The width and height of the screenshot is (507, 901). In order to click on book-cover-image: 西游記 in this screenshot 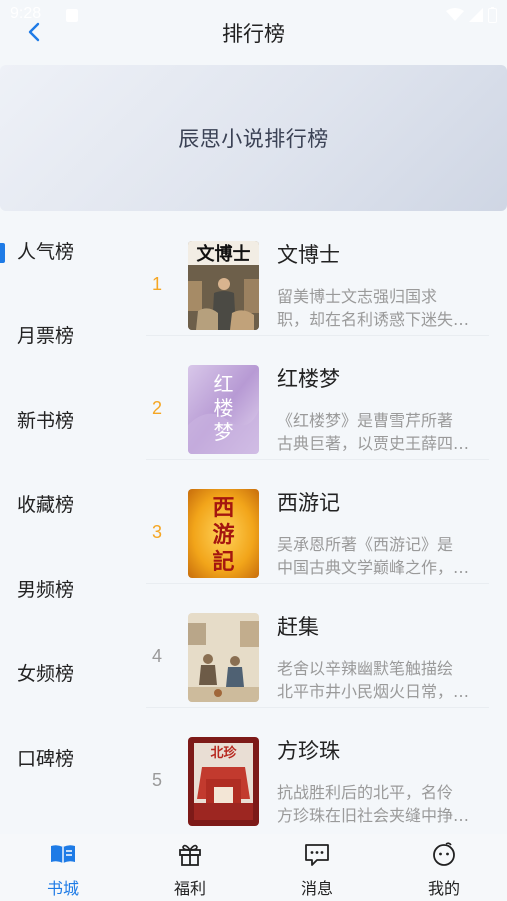, I will do `click(223, 533)`.